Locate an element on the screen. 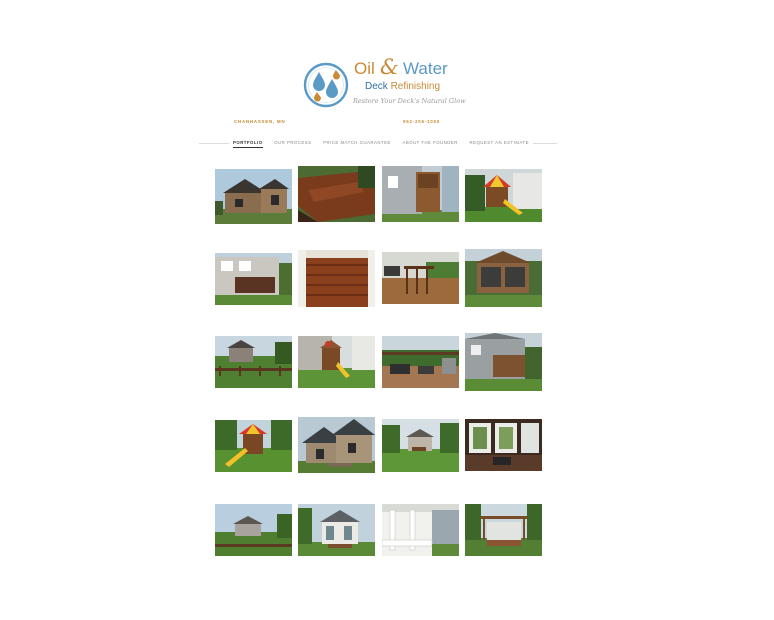  deck-side-house-photo is located at coordinates (420, 194).